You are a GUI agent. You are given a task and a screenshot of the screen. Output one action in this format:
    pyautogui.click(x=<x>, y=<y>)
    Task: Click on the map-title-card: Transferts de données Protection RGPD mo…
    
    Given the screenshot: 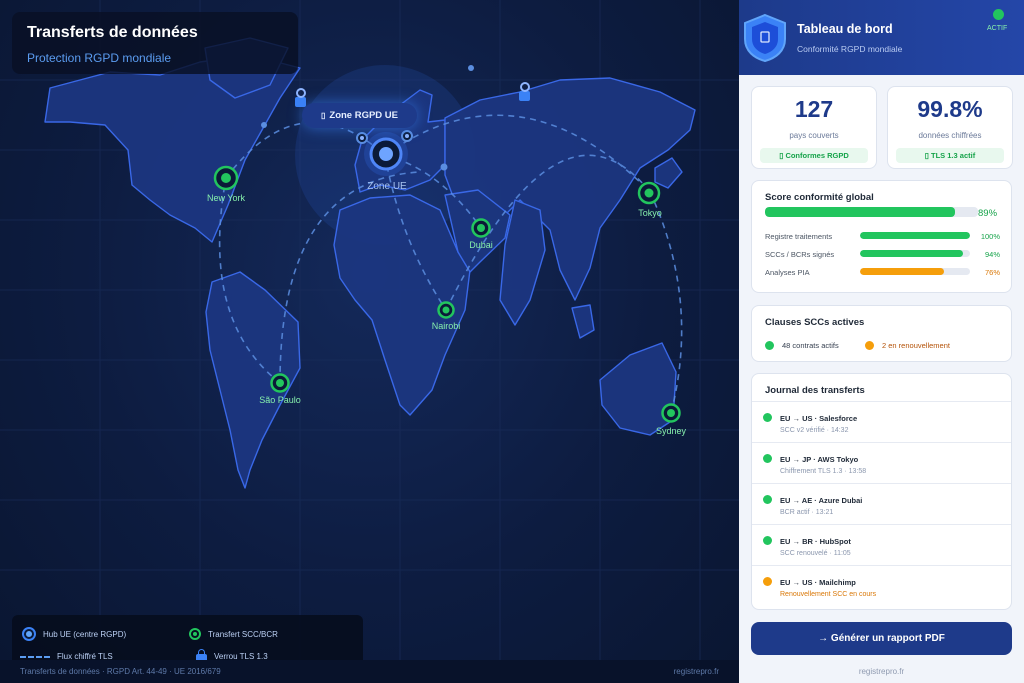 What is the action you would take?
    pyautogui.click(x=155, y=43)
    